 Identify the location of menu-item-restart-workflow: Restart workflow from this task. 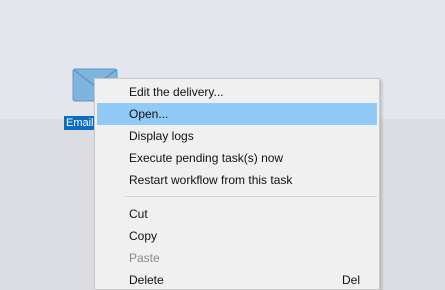
(237, 180).